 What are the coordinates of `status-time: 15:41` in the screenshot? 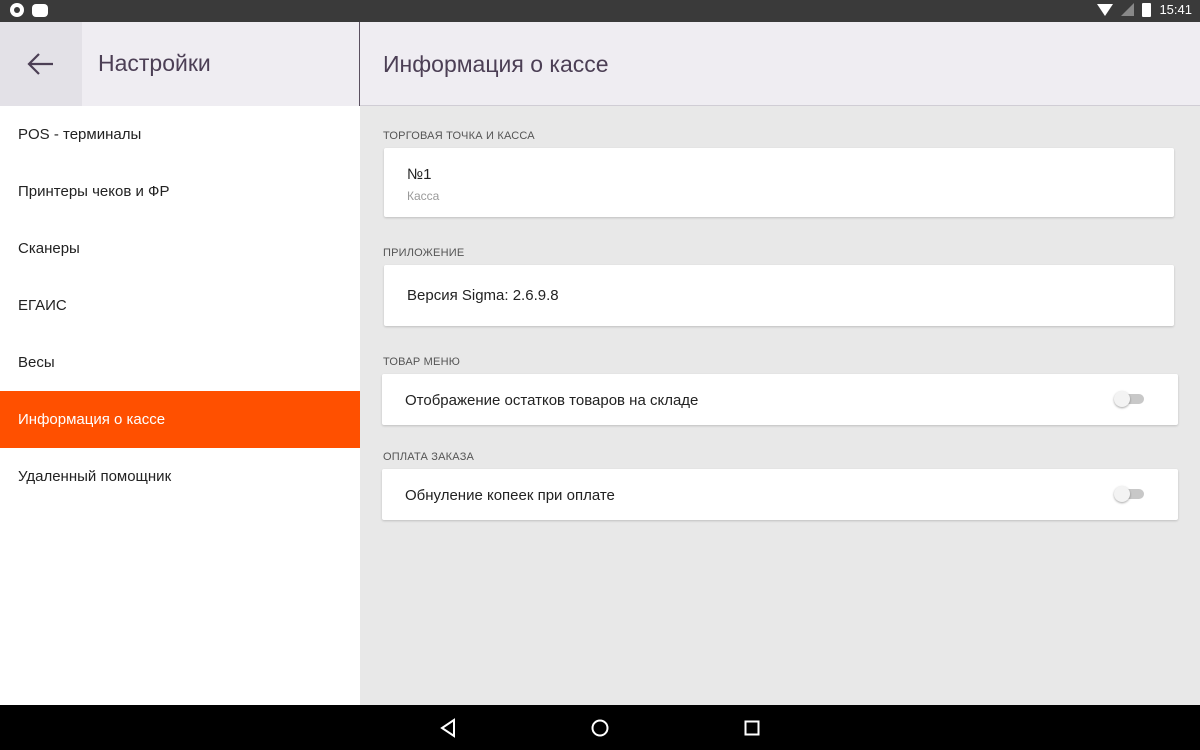 It's located at (1175, 9).